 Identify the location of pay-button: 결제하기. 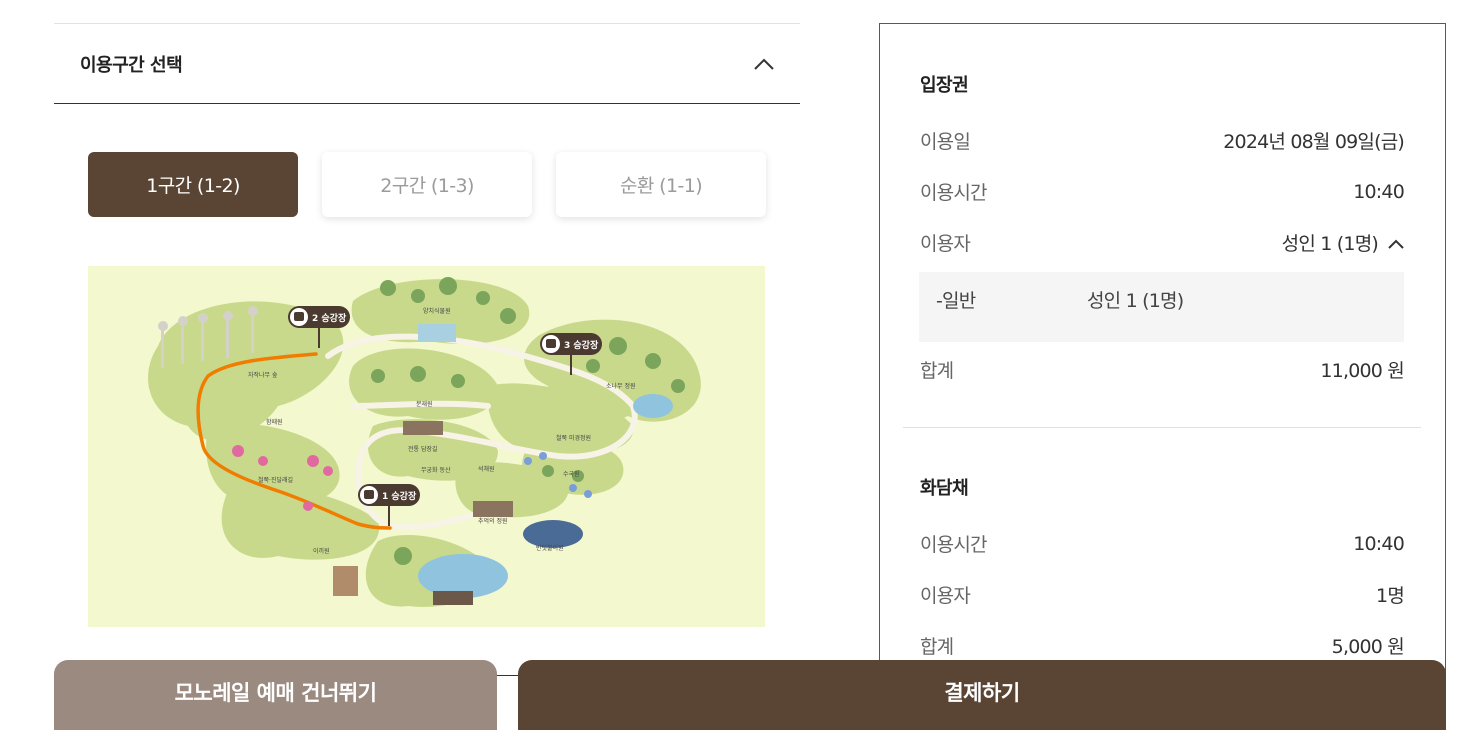
(982, 695).